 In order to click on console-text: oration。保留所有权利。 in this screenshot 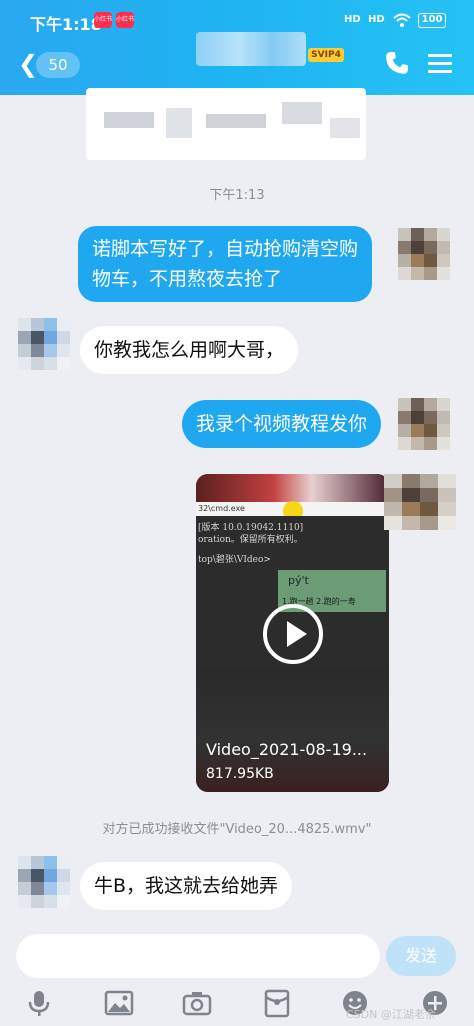, I will do `click(250, 540)`.